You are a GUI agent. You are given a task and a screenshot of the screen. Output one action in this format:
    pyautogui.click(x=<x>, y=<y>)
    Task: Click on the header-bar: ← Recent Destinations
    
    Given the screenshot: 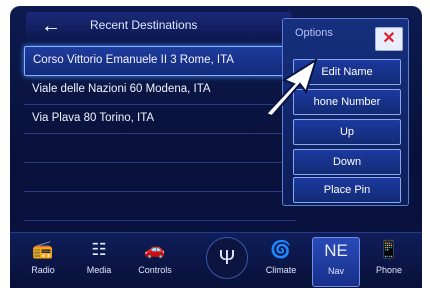 What is the action you would take?
    pyautogui.click(x=159, y=26)
    